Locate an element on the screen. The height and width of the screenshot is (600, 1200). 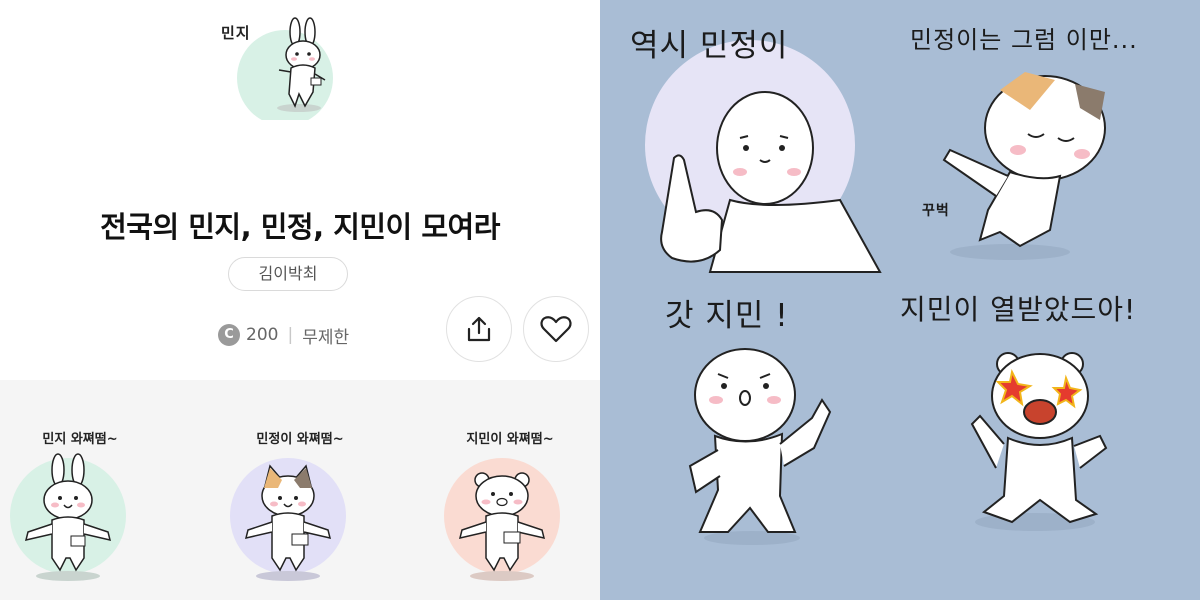
showcase-caption: 갓 지민 ! is located at coordinates (727, 316).